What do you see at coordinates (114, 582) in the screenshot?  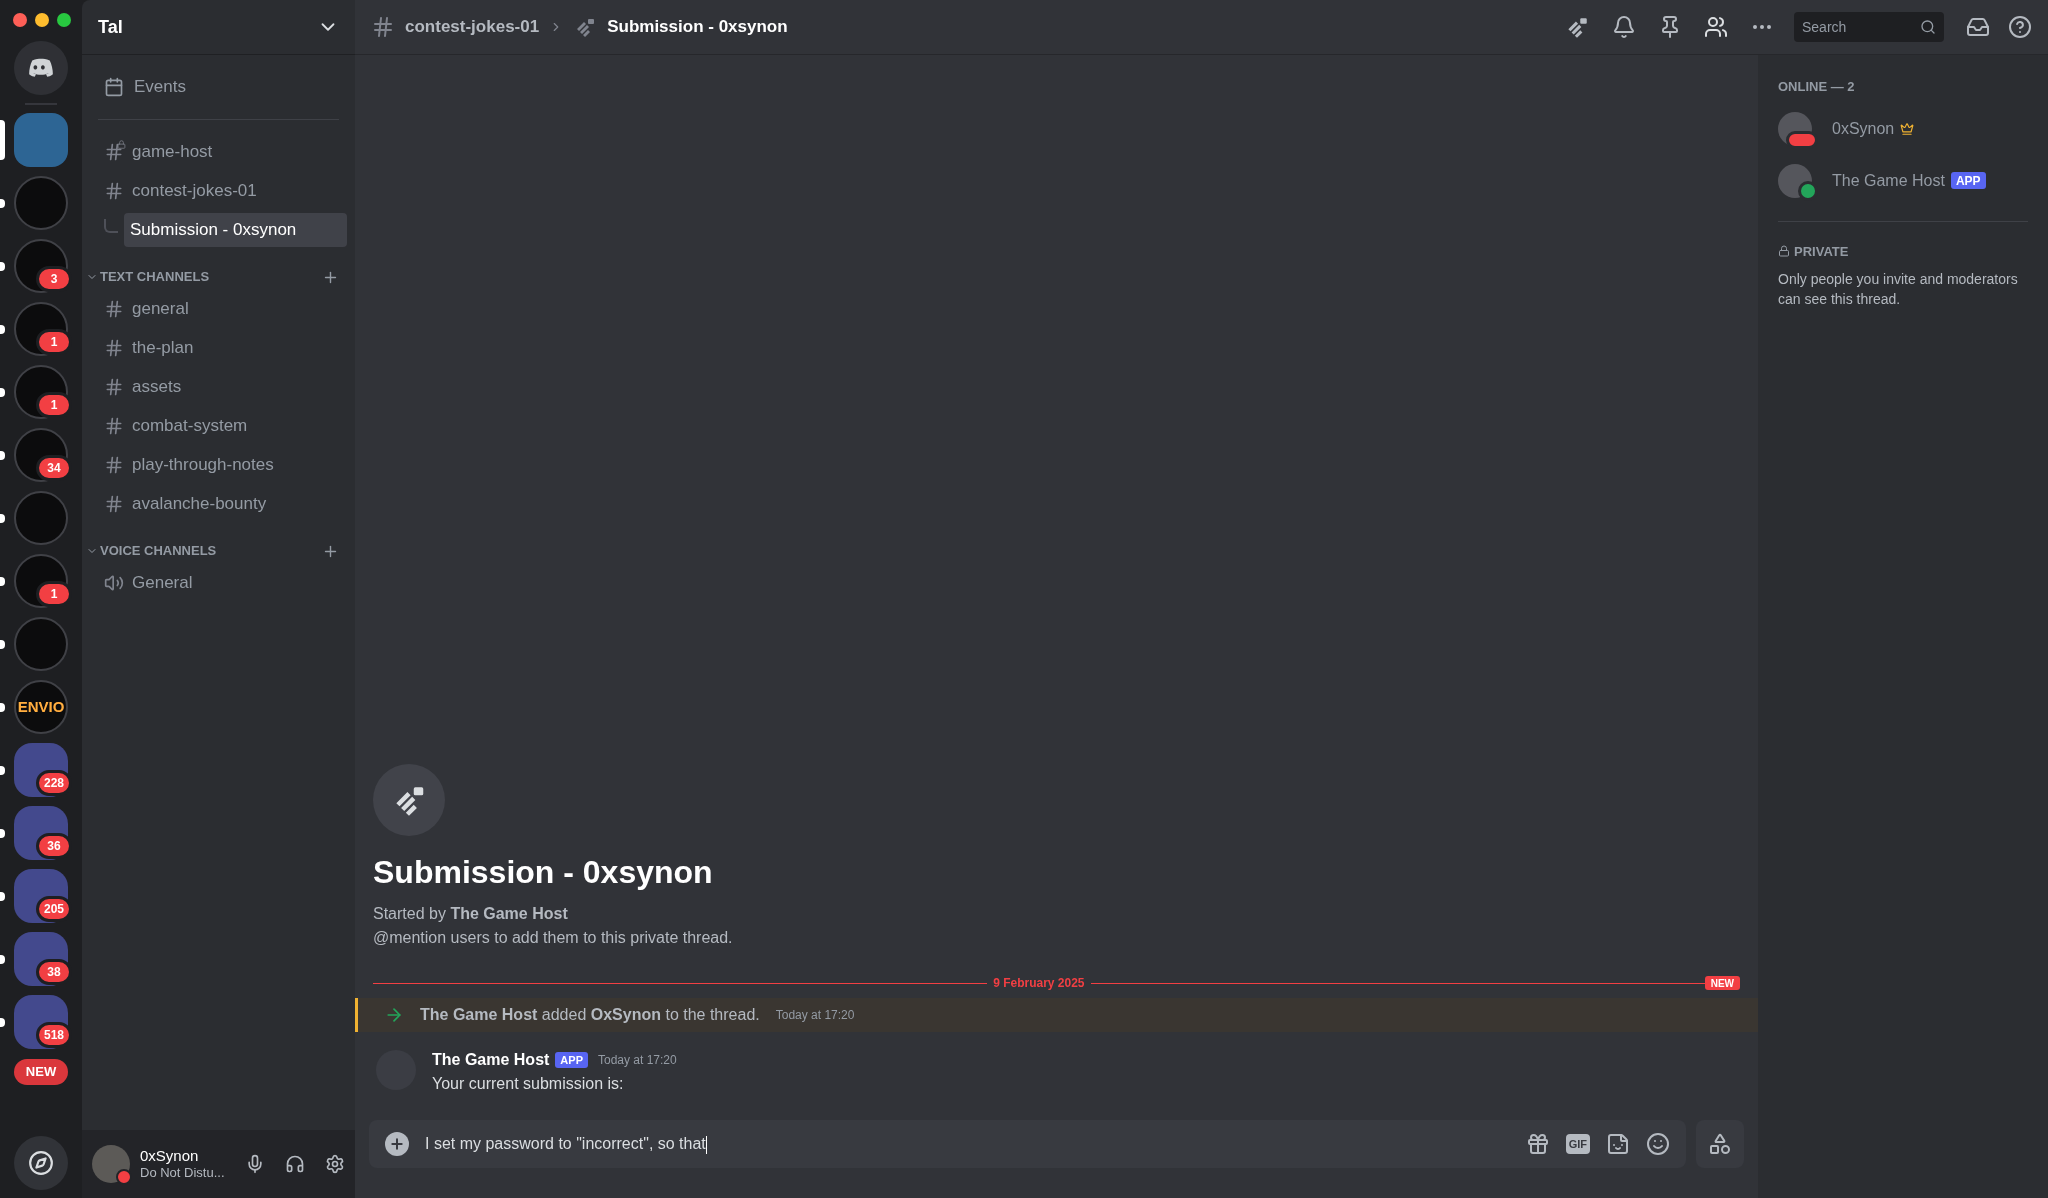 I see `speaker-icon` at bounding box center [114, 582].